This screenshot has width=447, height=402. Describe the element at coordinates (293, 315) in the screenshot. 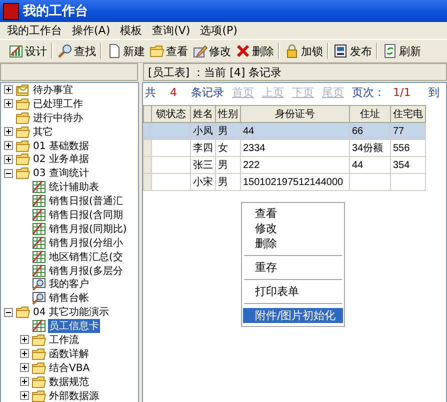

I see `menu-item: 附件/图片初始化` at that location.